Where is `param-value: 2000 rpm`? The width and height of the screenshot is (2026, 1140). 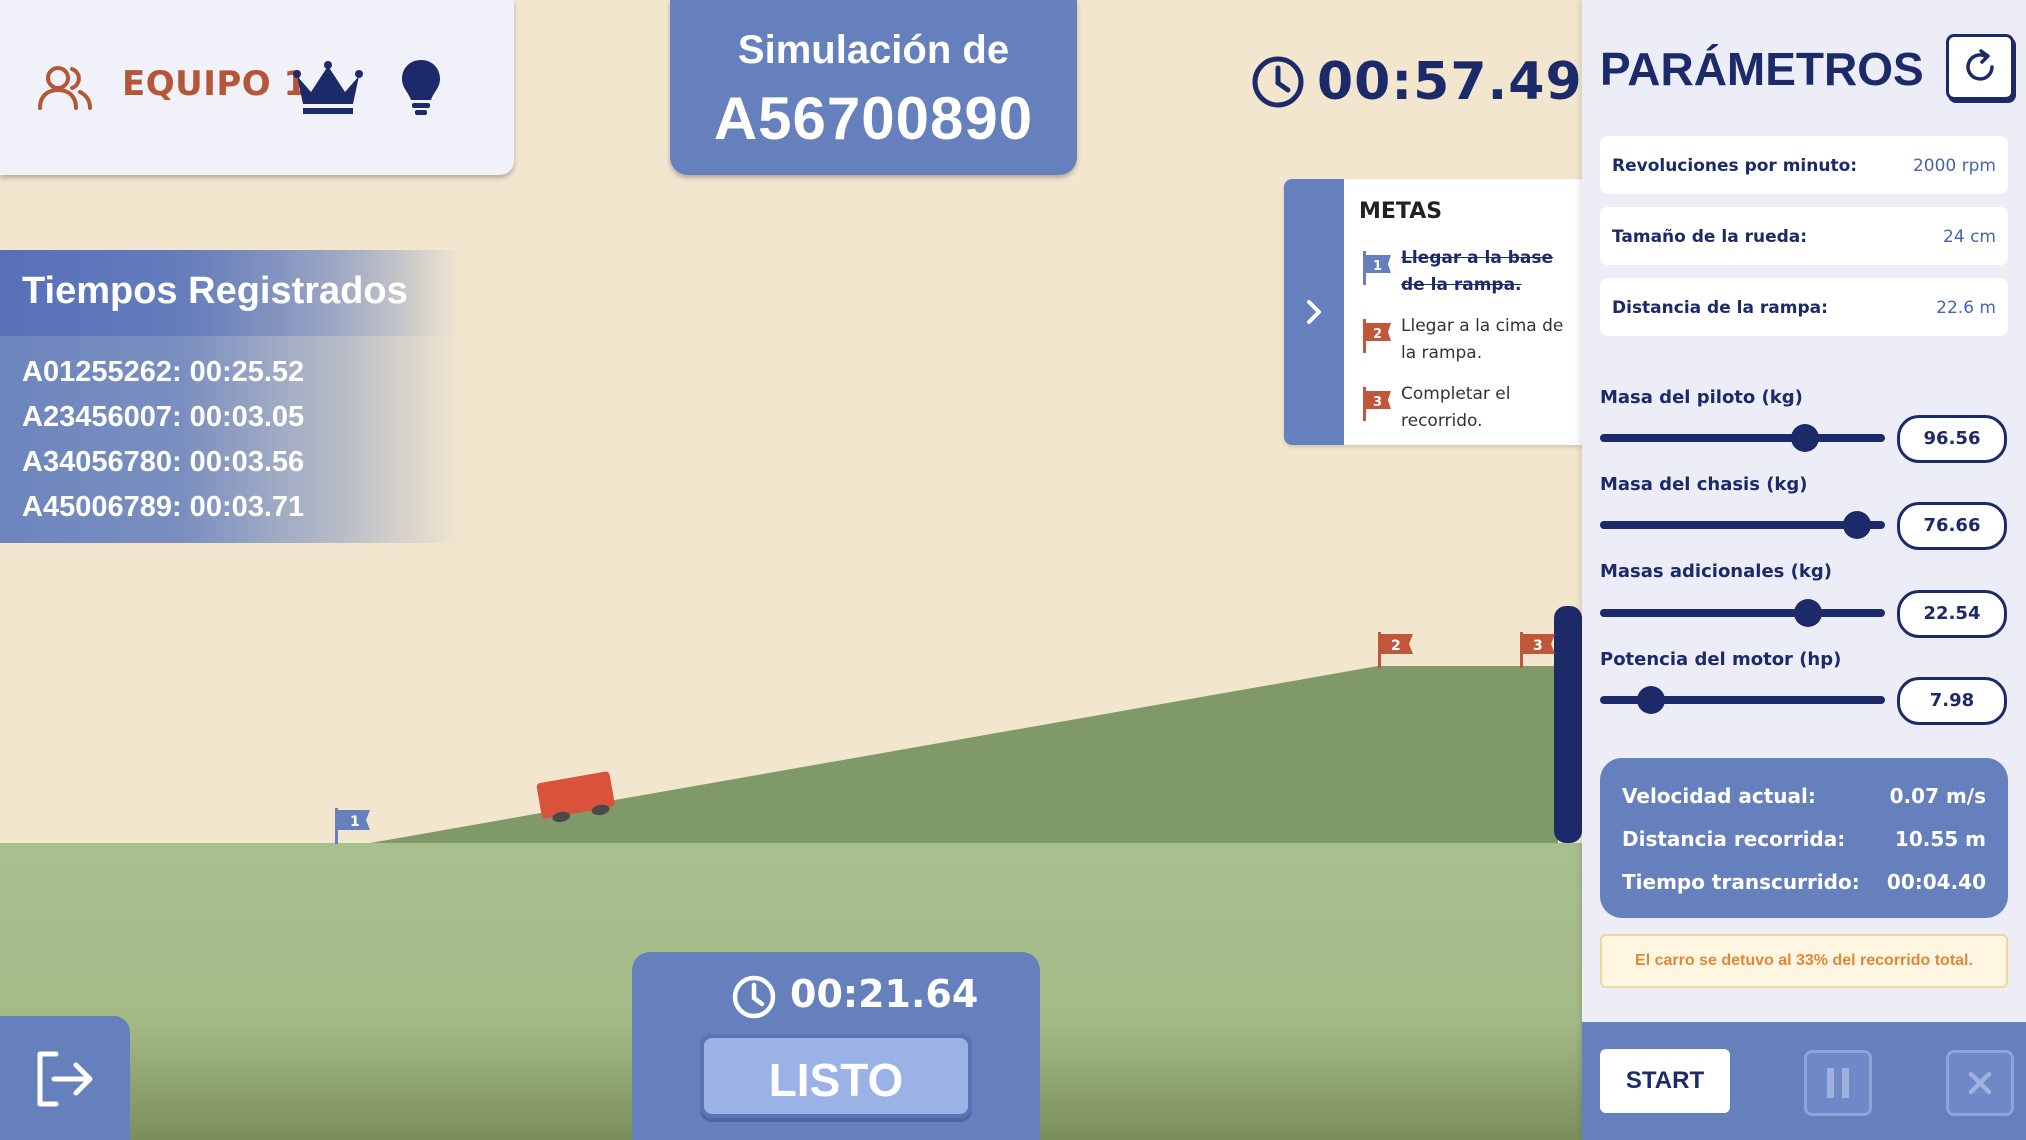
param-value: 2000 rpm is located at coordinates (1954, 166).